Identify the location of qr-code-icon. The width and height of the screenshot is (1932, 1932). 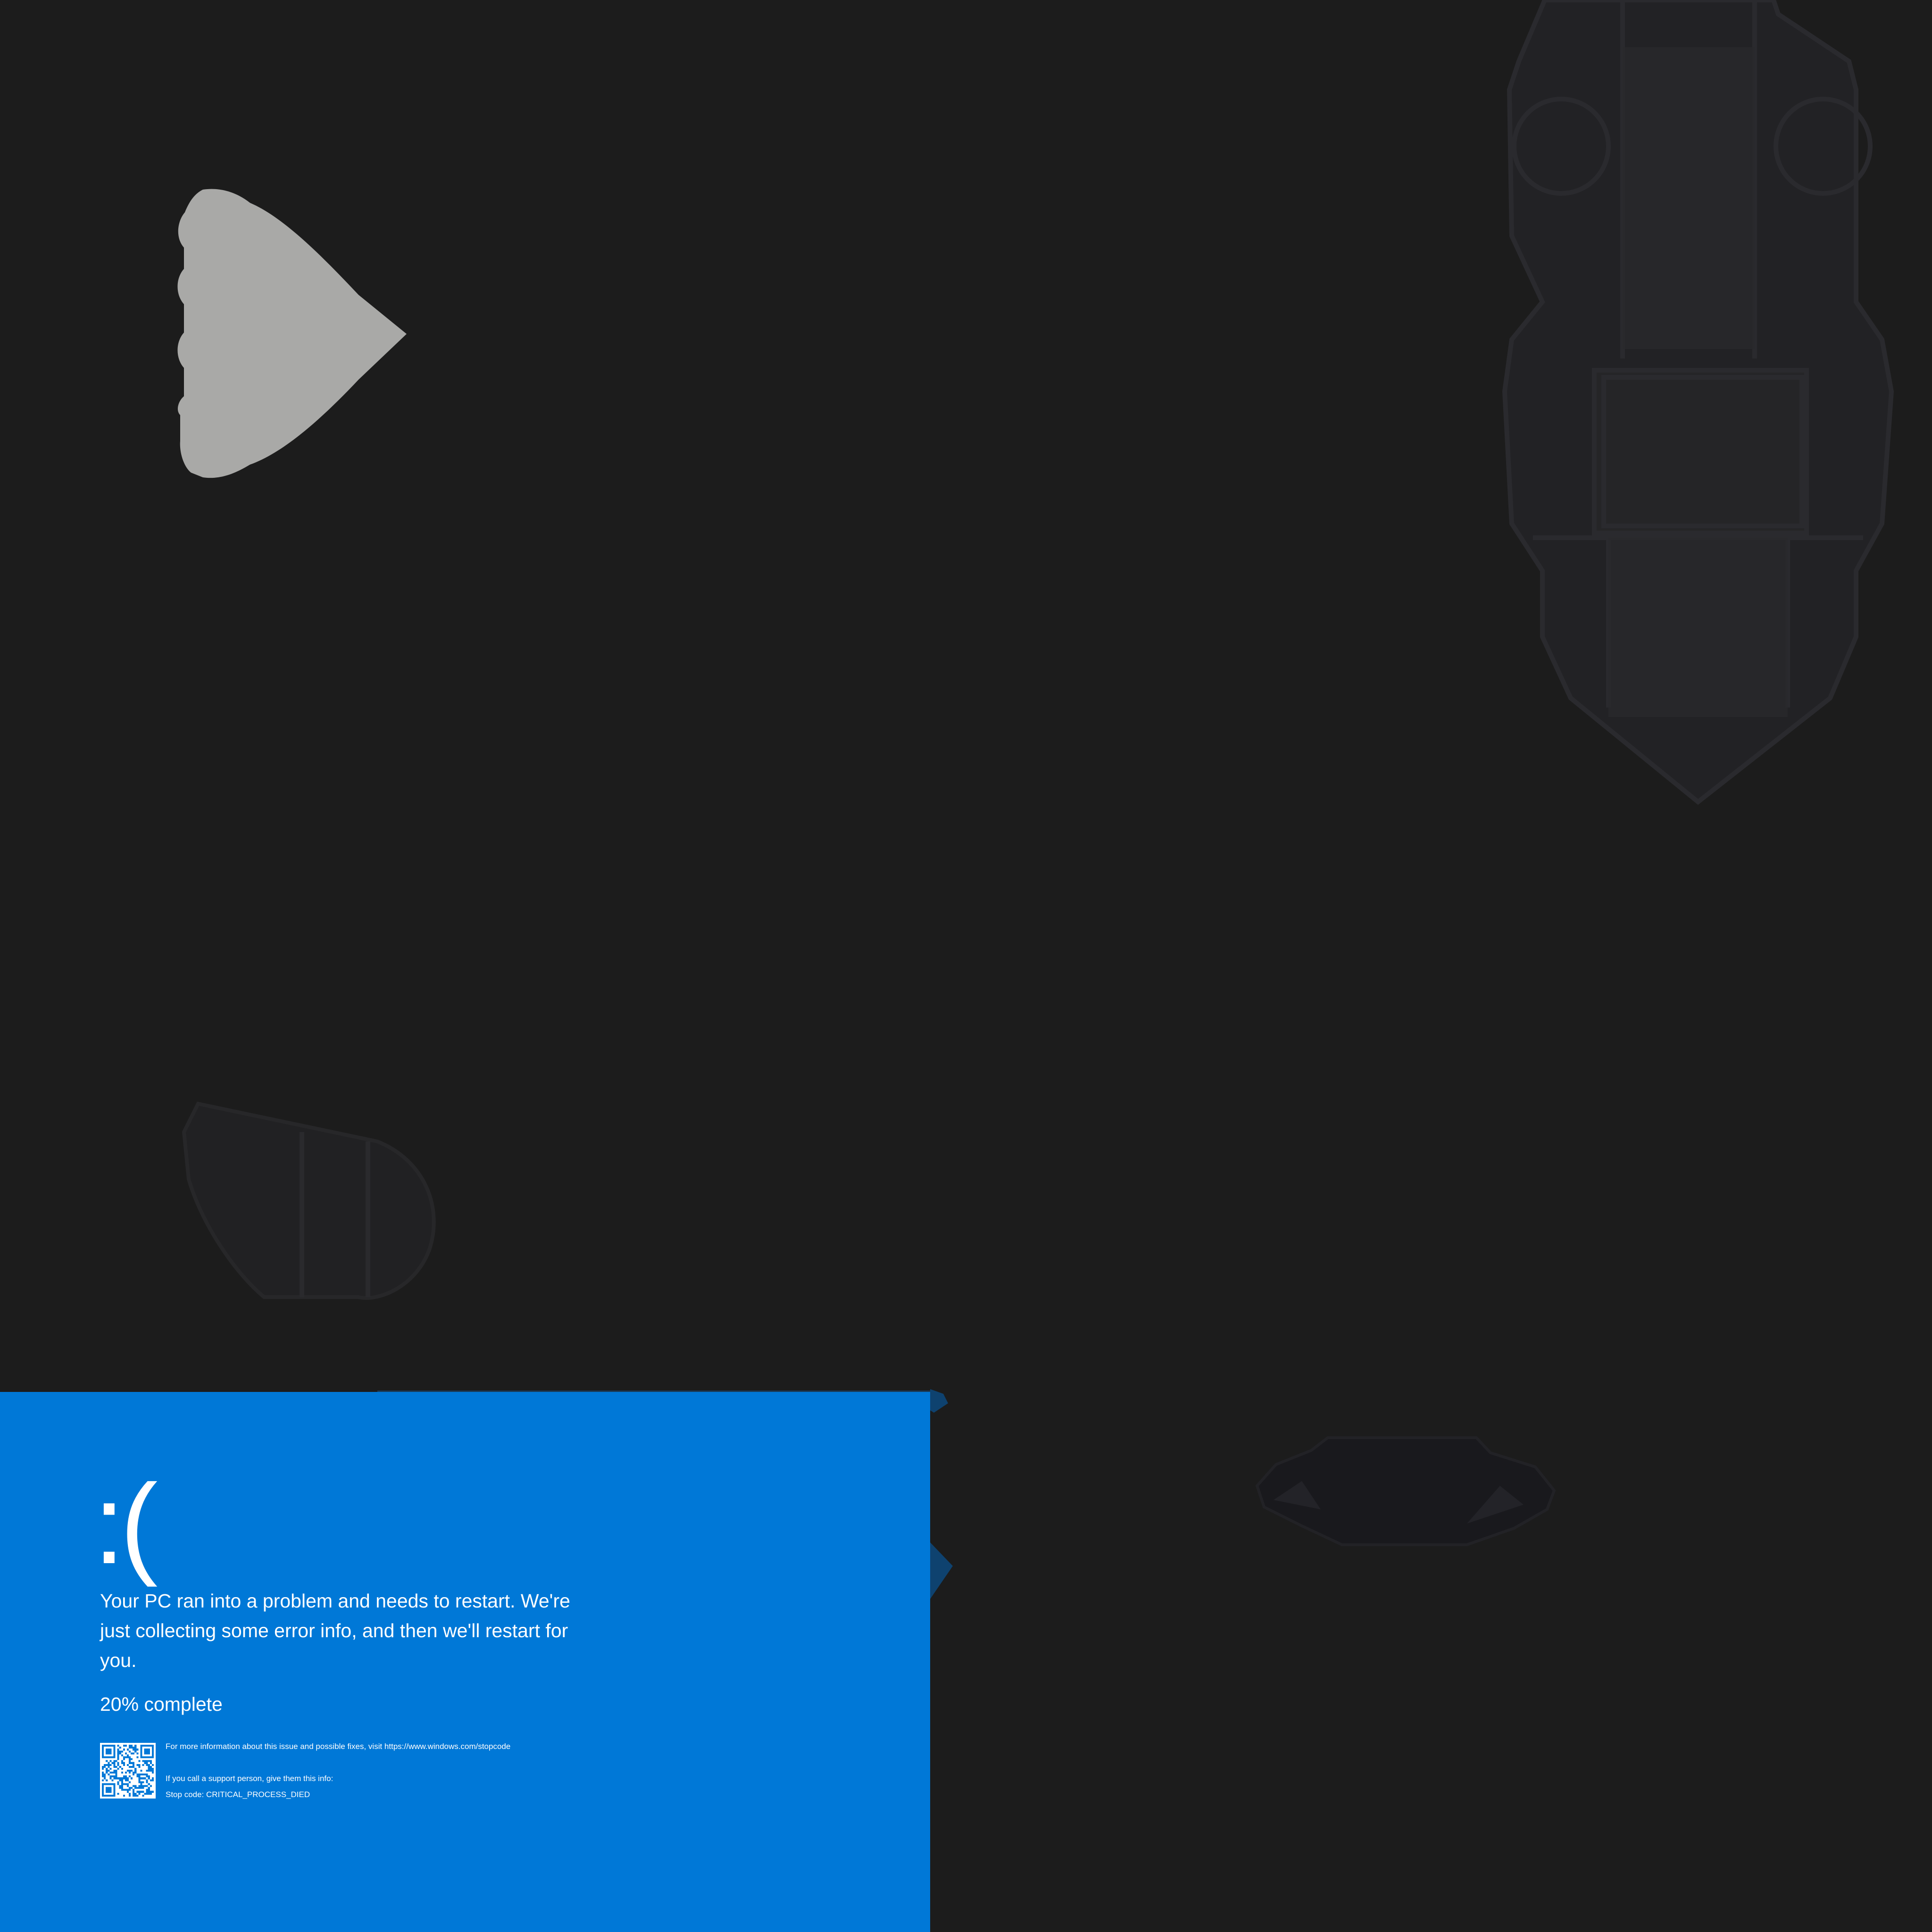
(128, 1771).